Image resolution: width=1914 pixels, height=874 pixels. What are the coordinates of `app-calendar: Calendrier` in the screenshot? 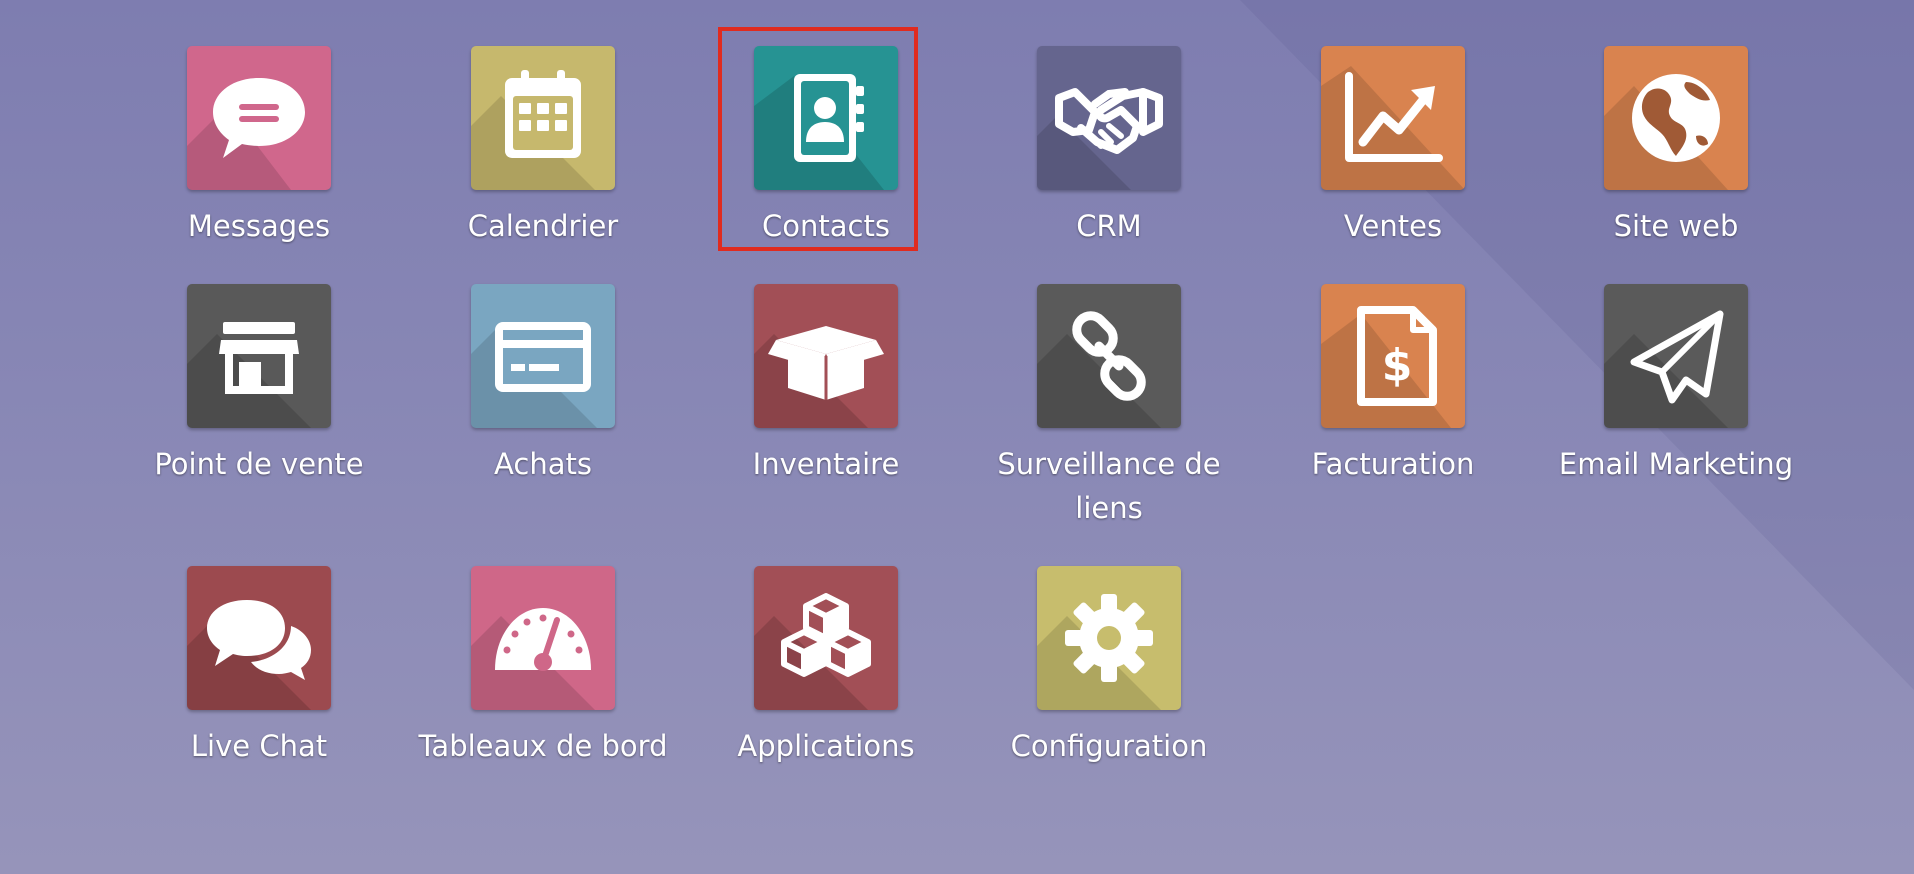 It's located at (543, 147).